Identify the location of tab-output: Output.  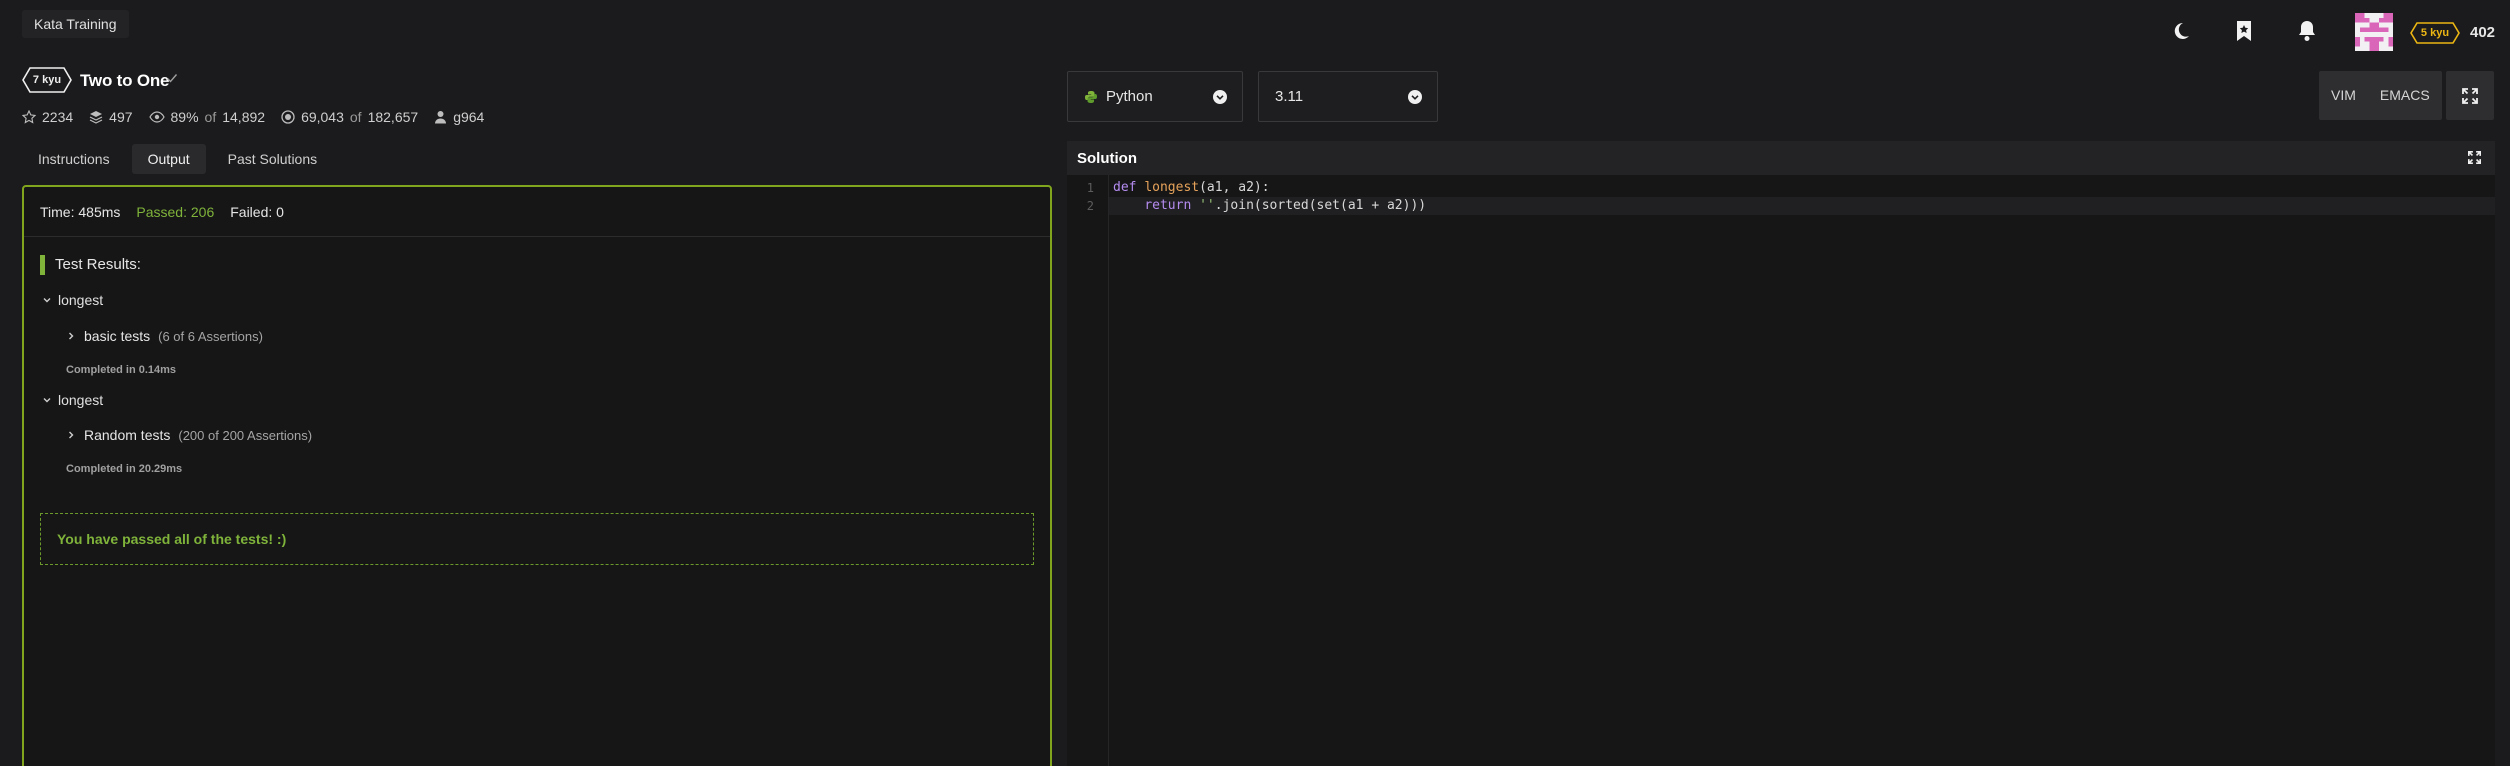
(168, 159).